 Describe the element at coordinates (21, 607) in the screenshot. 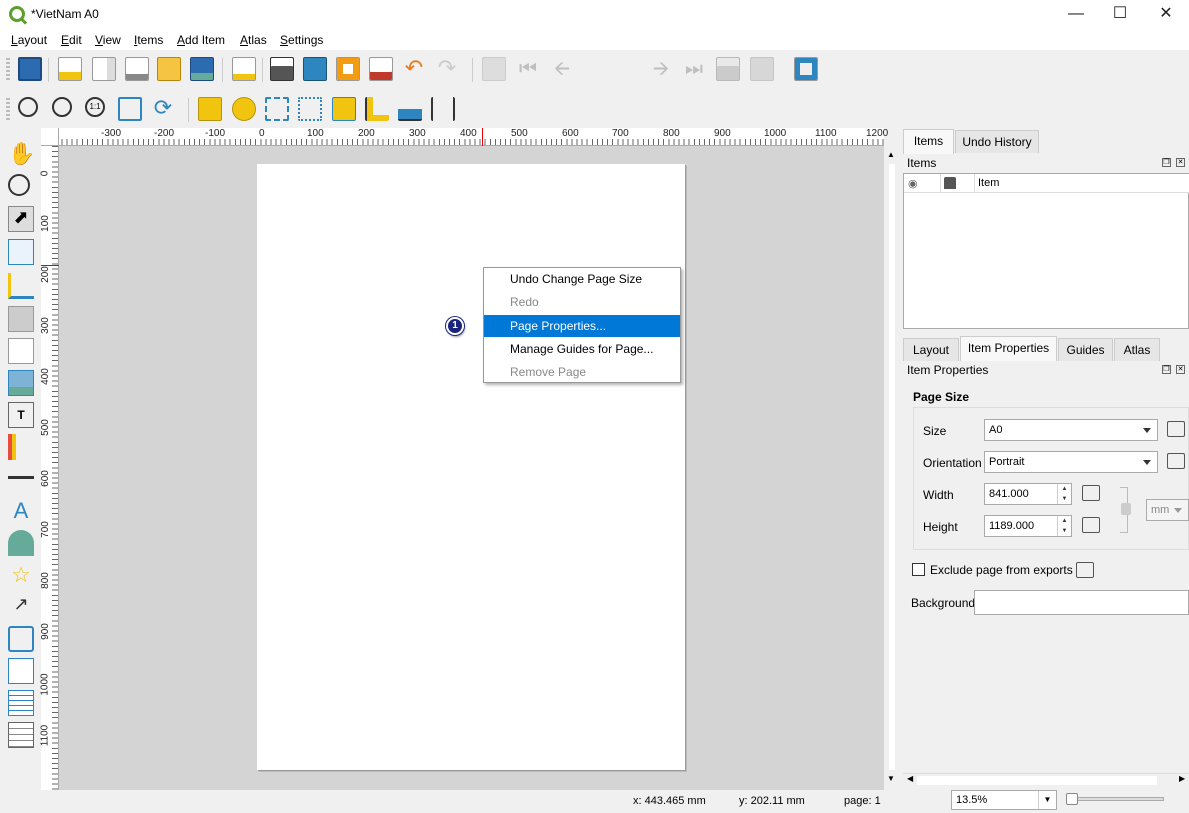

I see `add-arrow-icon: ↗` at that location.